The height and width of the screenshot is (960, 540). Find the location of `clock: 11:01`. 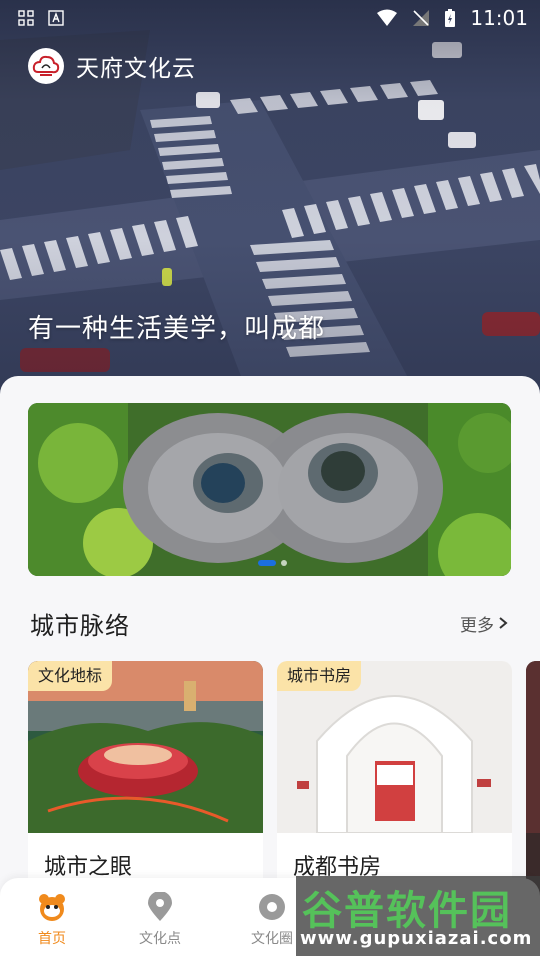

clock: 11:01 is located at coordinates (499, 18).